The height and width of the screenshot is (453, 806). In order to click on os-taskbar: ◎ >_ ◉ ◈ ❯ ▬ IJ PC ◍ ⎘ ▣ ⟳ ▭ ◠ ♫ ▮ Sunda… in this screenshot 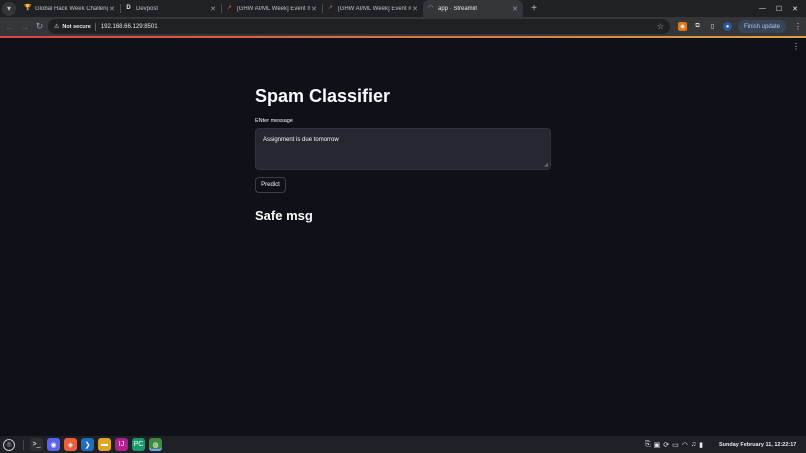, I will do `click(403, 444)`.